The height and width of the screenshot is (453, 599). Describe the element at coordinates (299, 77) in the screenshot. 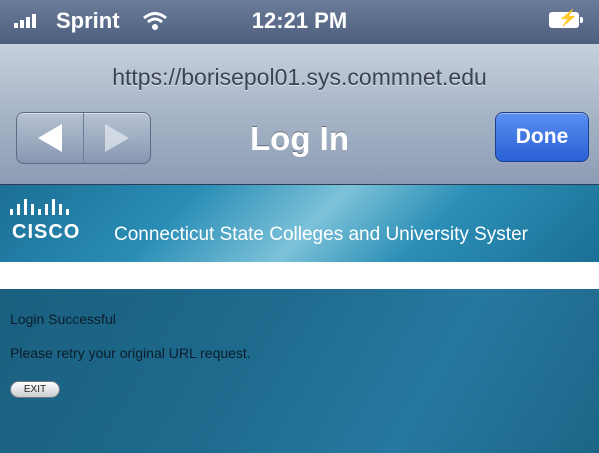

I see `url-display: https://borisepol01.sys.commnet.edu` at that location.